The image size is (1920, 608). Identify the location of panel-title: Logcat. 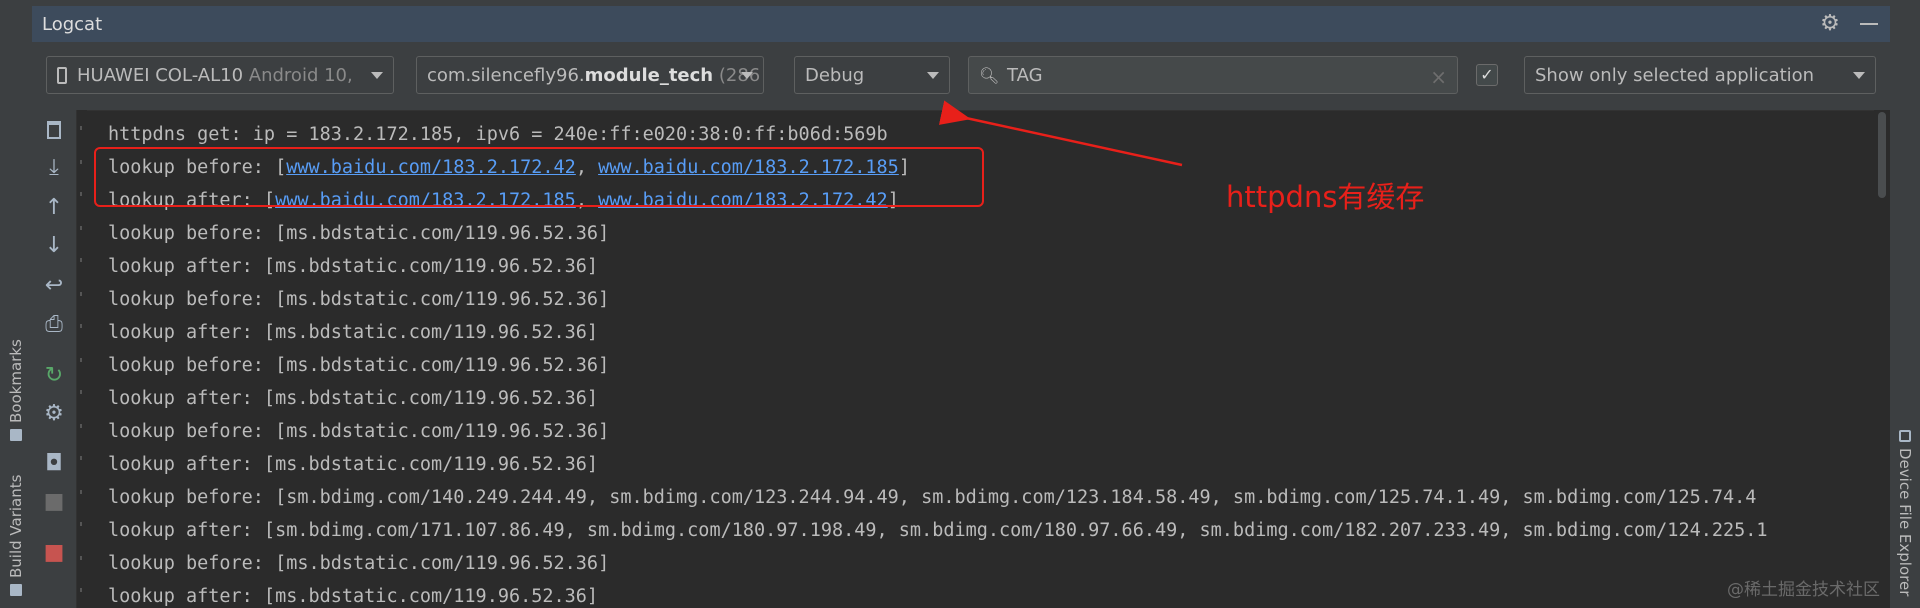
(72, 24).